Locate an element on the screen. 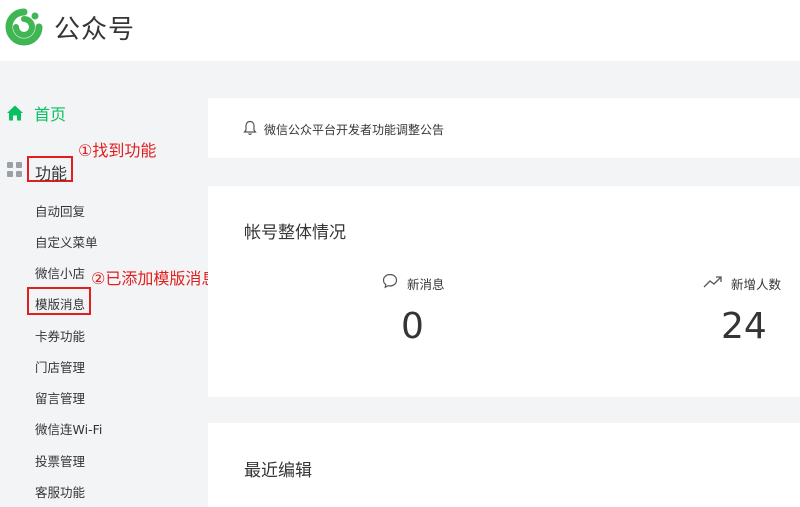  sidebar-item-functions: 功能 is located at coordinates (50, 169).